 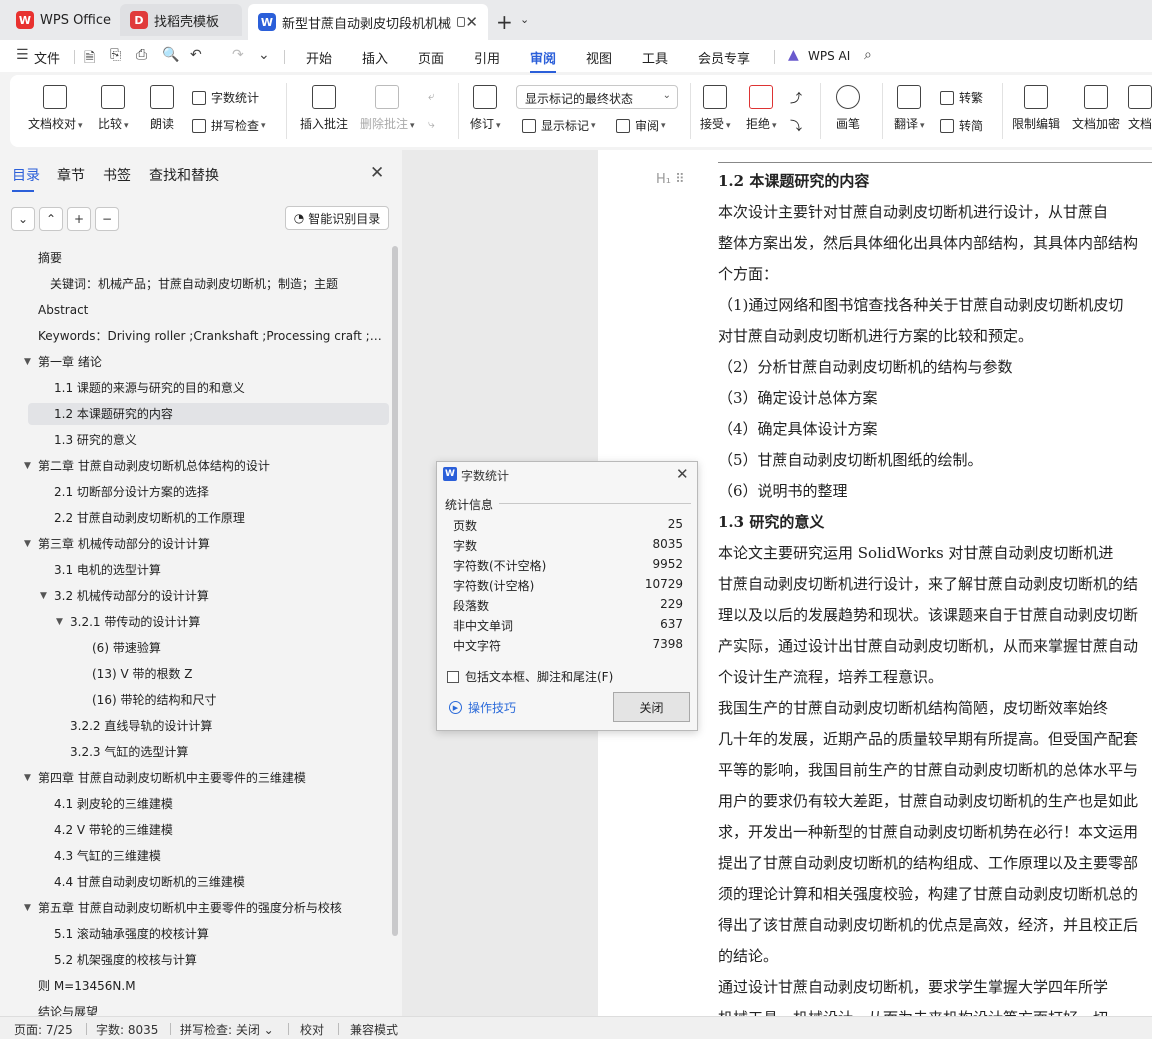 What do you see at coordinates (761, 108) in the screenshot?
I see `reject-button: 拒绝 ▾` at bounding box center [761, 108].